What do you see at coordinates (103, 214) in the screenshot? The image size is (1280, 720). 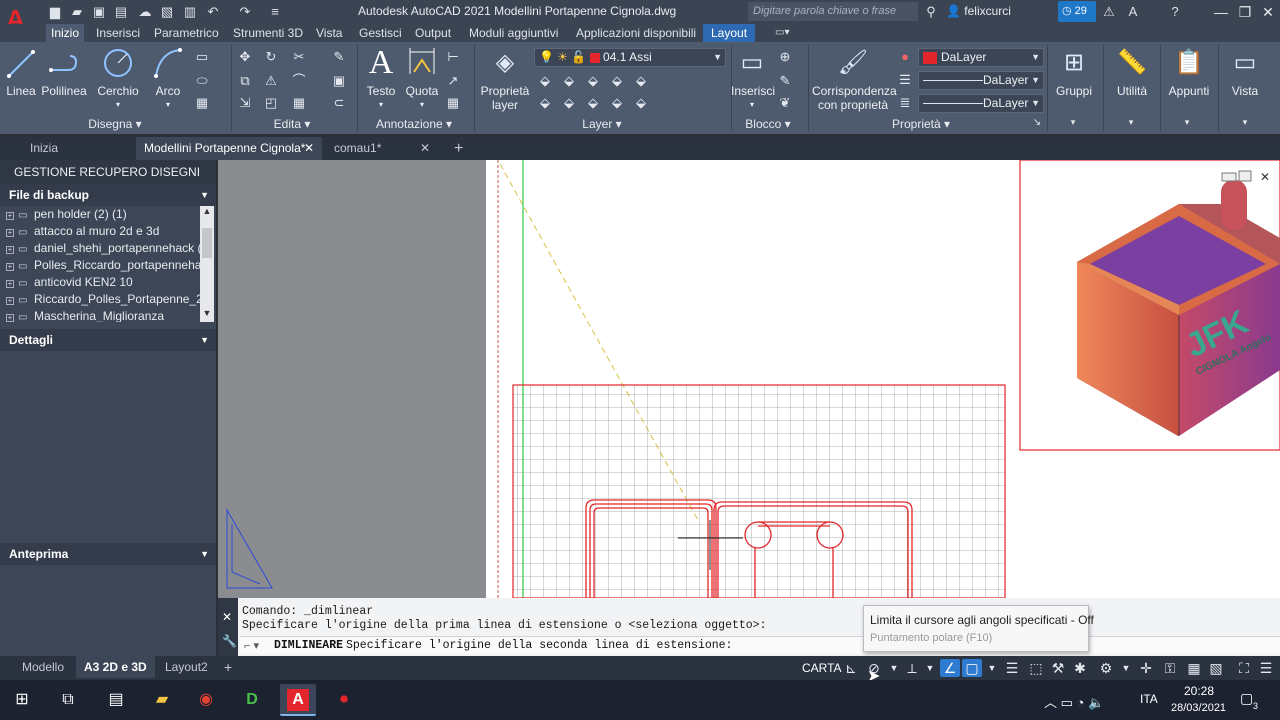 I see `list-item: + ▭ pen holder (2) (1)` at bounding box center [103, 214].